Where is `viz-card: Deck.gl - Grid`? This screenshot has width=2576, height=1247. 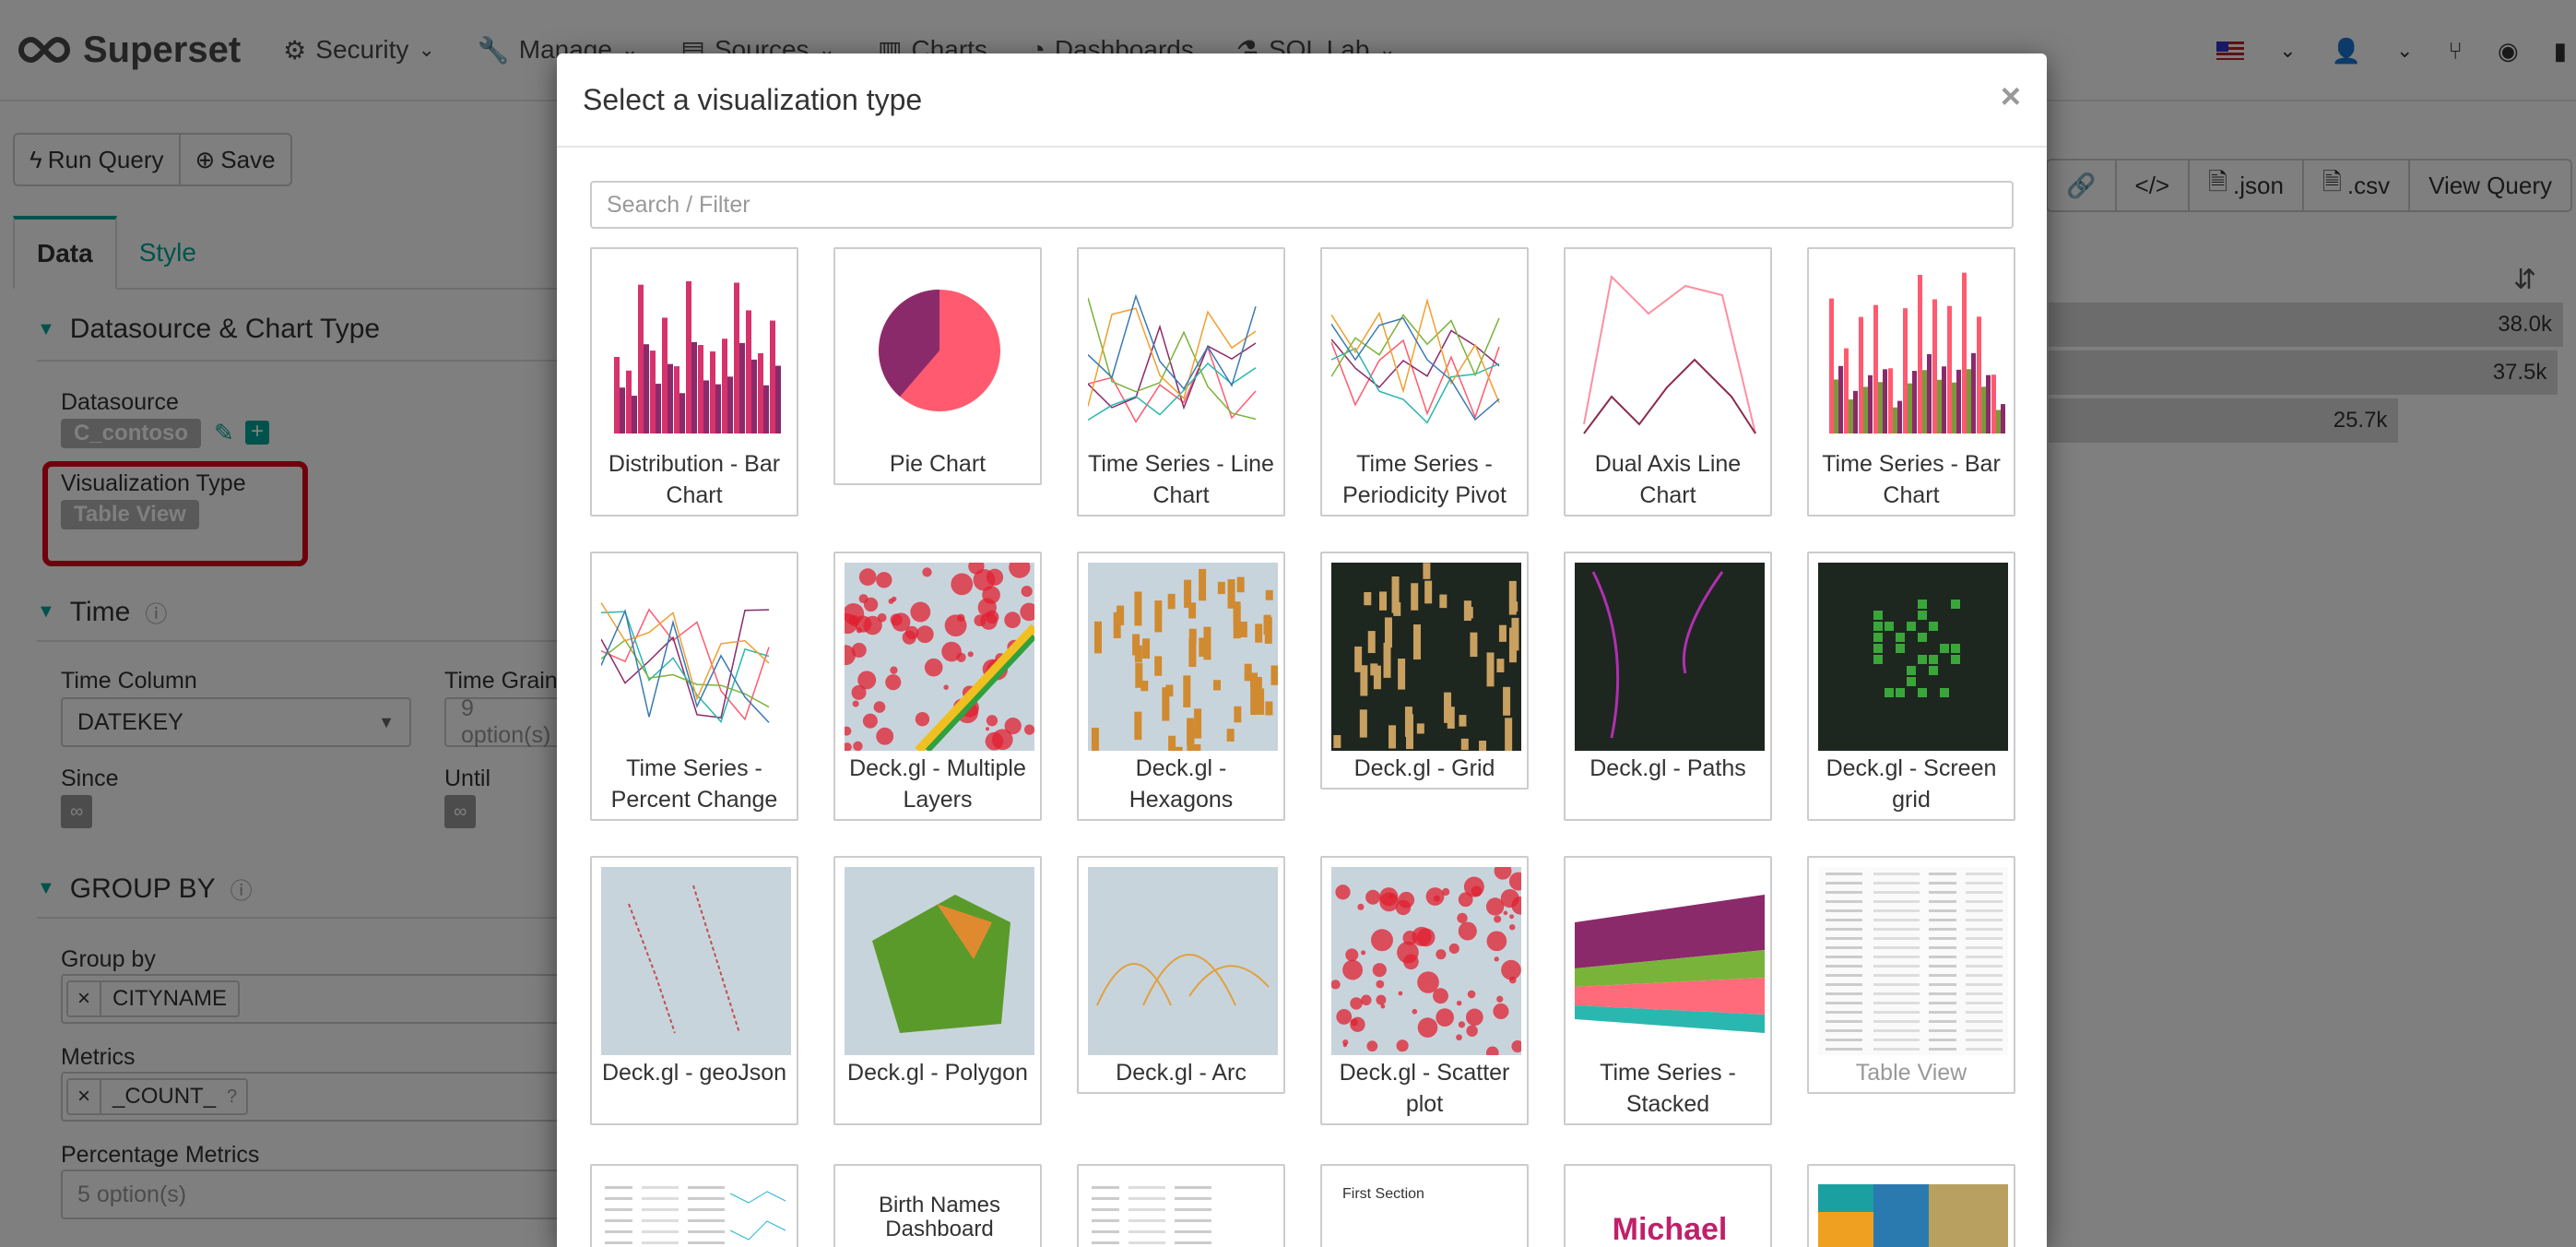
viz-card: Deck.gl - Grid is located at coordinates (1424, 671).